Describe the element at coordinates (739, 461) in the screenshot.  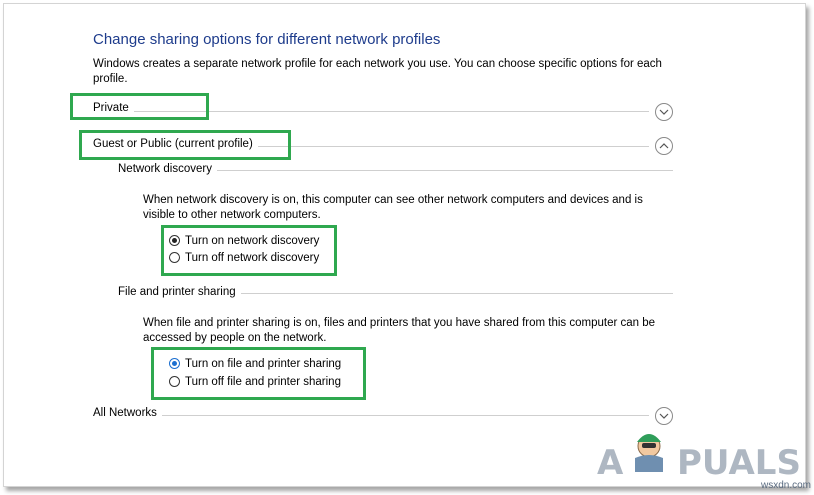
I see `svg-text: PUALS` at that location.